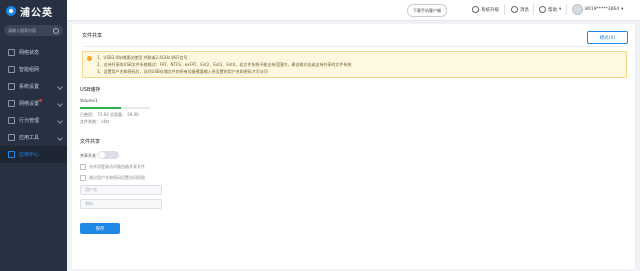  Describe the element at coordinates (90, 90) in the screenshot. I see `usb-heading: USB储存` at that location.